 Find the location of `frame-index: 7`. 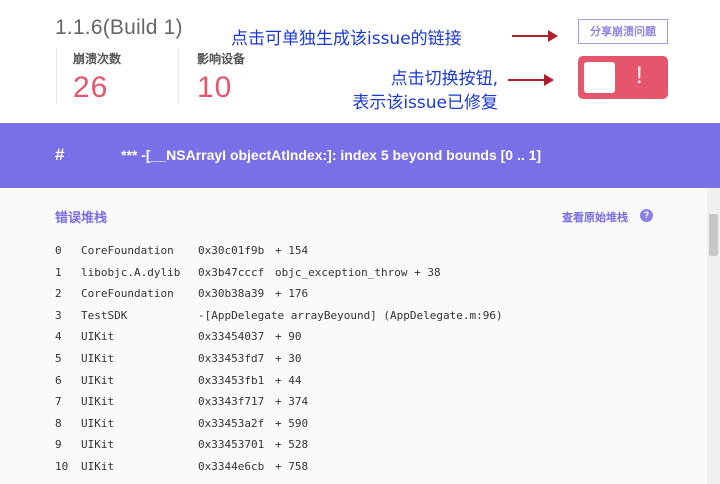

frame-index: 7 is located at coordinates (58, 402).